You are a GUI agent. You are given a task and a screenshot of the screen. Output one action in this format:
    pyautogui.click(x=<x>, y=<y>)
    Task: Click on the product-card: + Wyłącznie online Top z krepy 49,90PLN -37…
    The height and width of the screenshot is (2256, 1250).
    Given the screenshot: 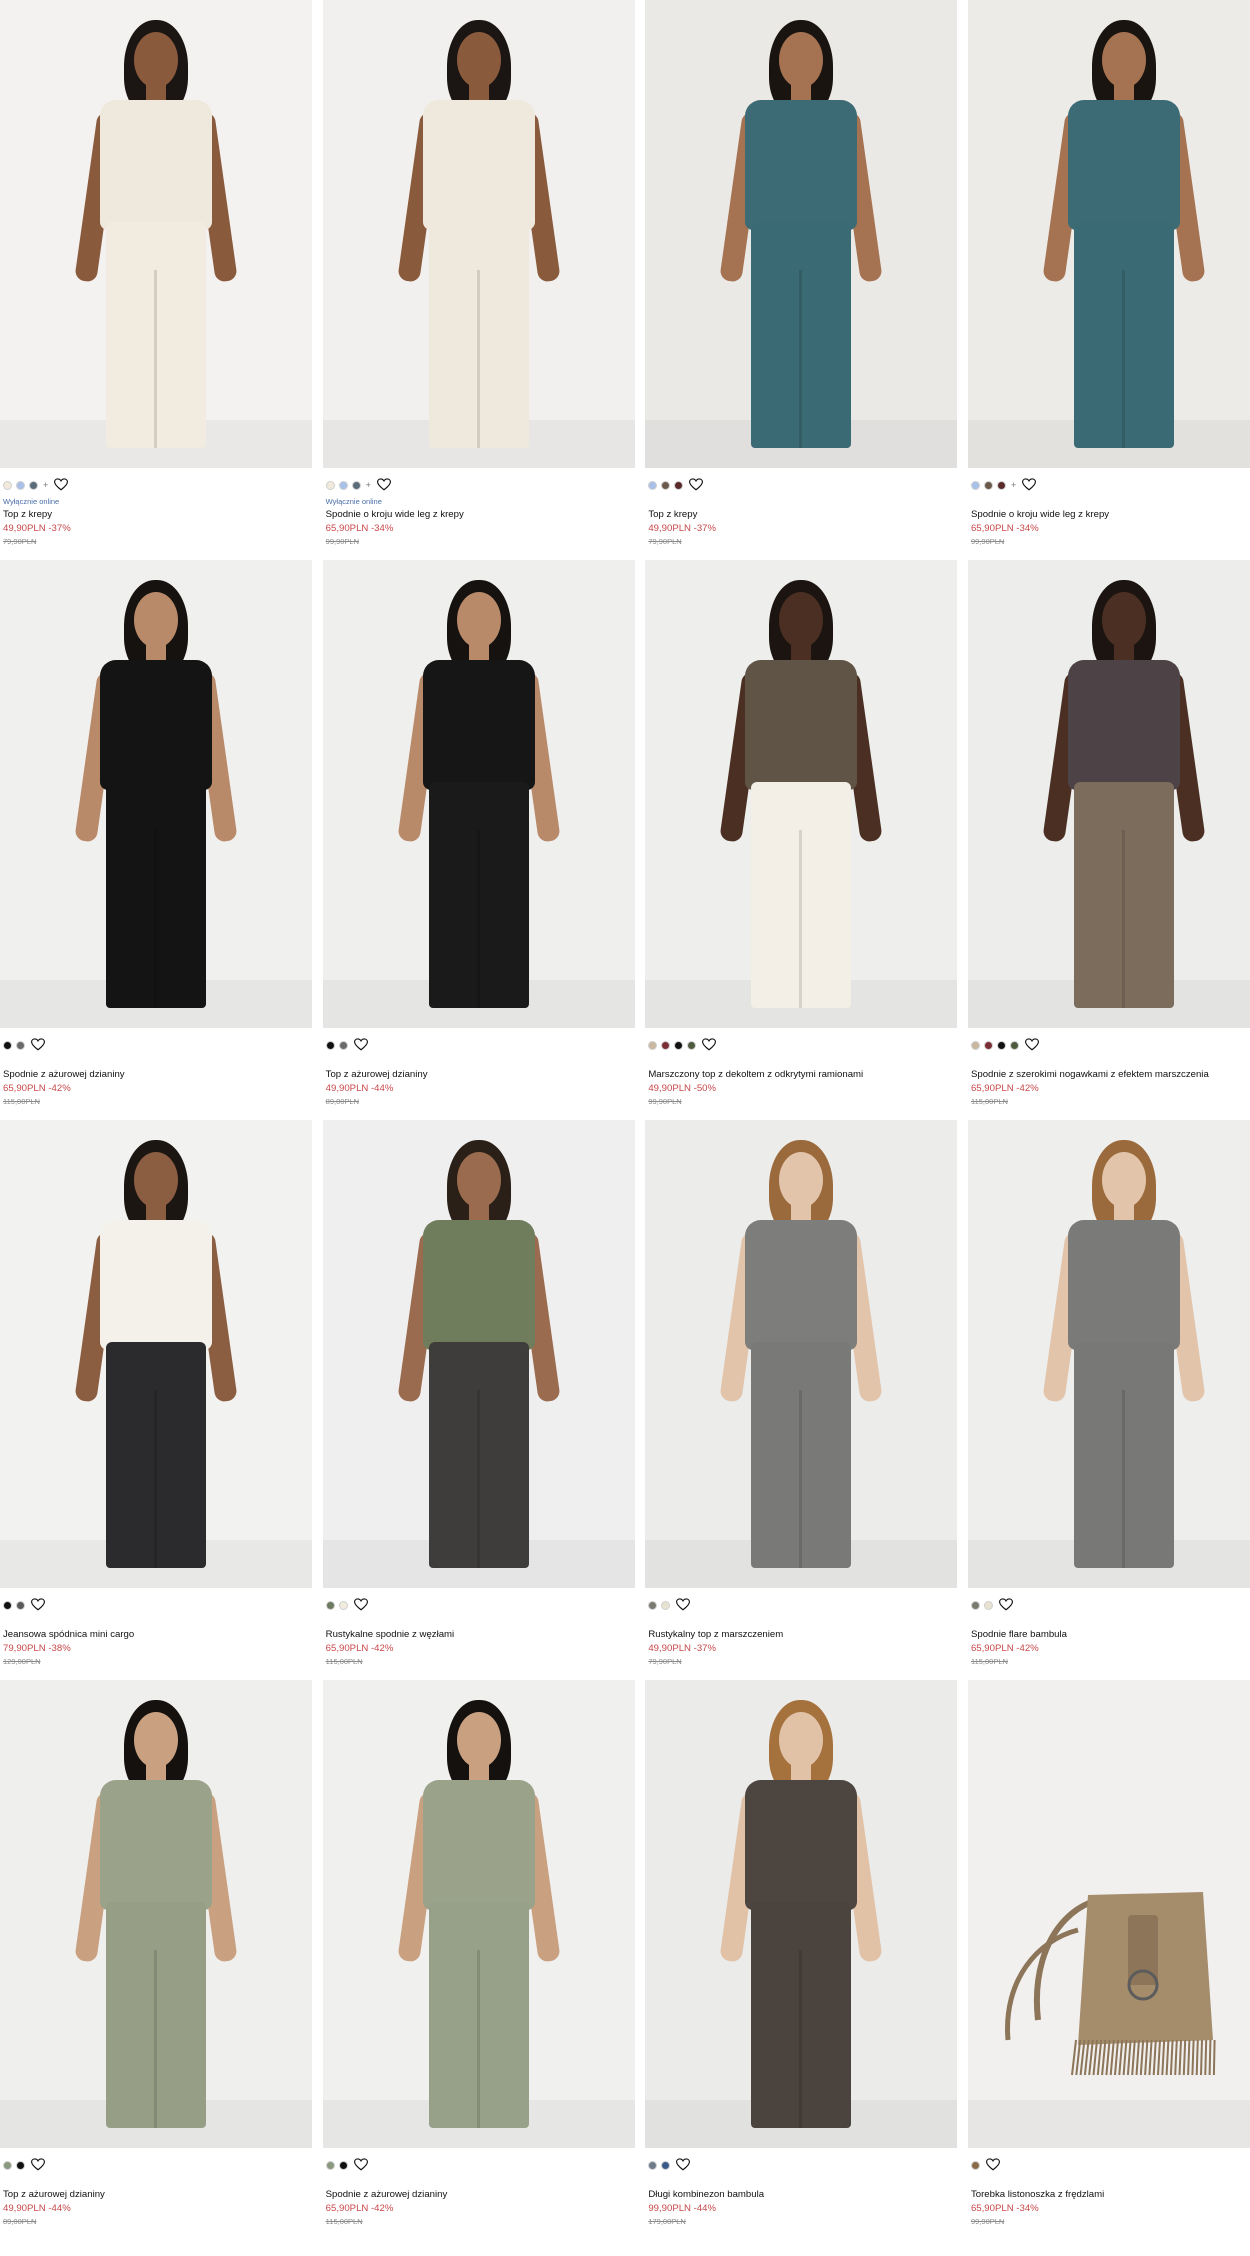 What is the action you would take?
    pyautogui.click(x=156, y=280)
    